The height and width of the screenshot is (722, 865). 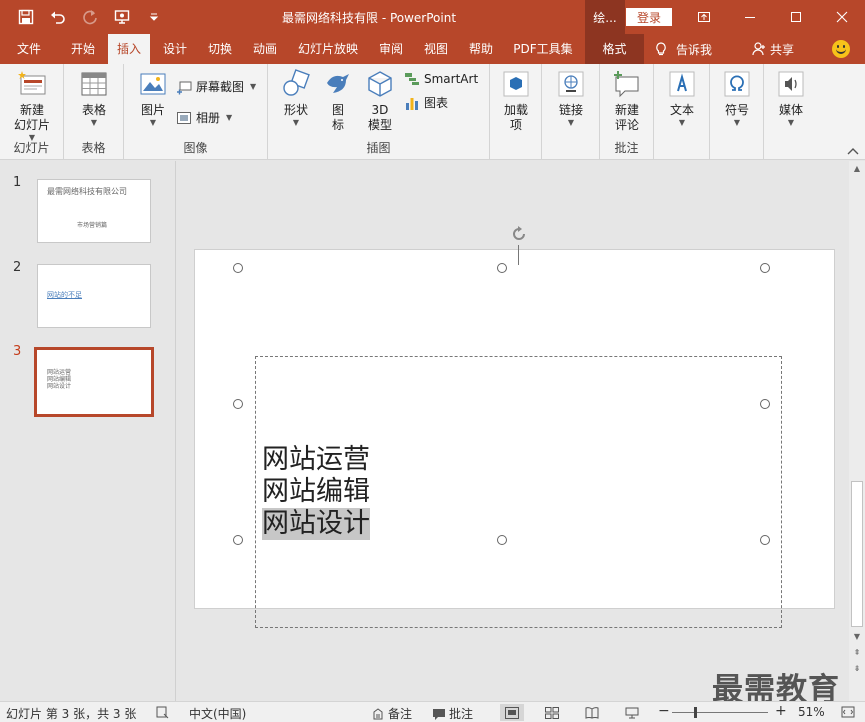 I want to click on present-from-start-button, so click(x=122, y=17).